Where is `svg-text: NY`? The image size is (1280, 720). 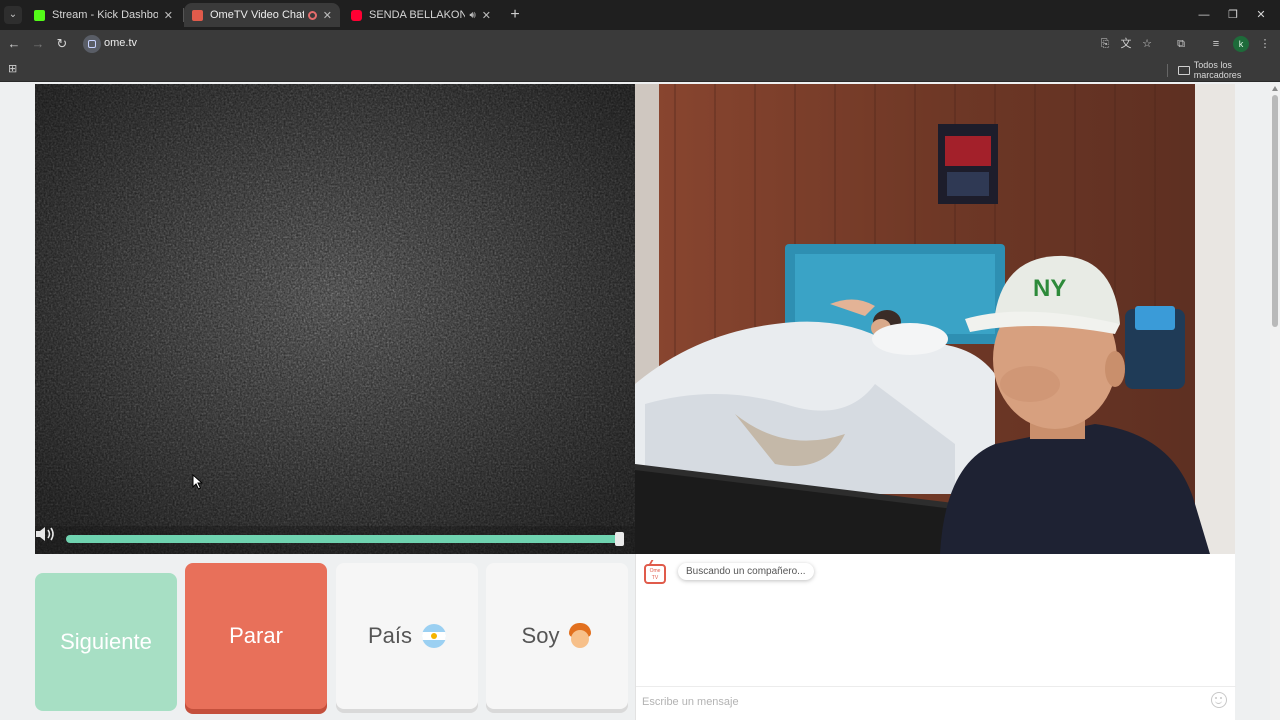
svg-text: NY is located at coordinates (1049, 288).